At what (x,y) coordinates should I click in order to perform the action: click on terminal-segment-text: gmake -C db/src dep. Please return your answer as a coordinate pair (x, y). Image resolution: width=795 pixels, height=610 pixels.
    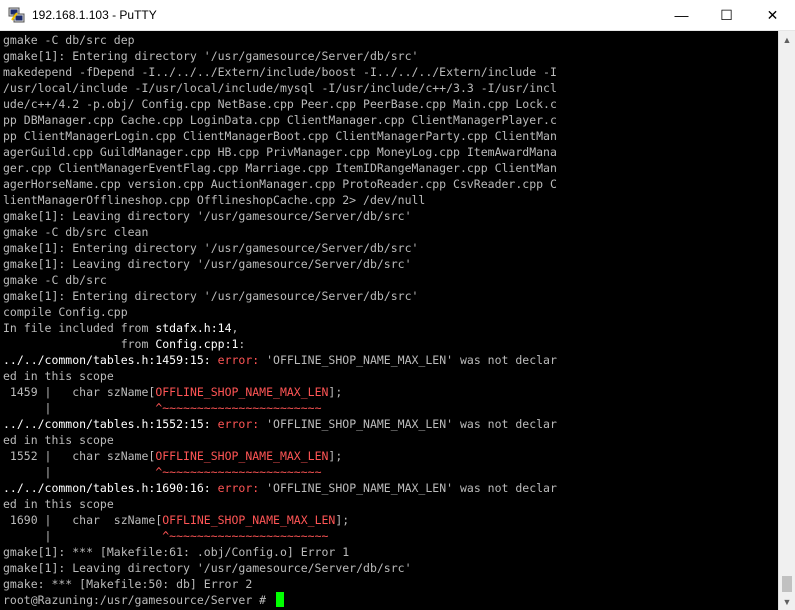
    Looking at the image, I should click on (69, 40).